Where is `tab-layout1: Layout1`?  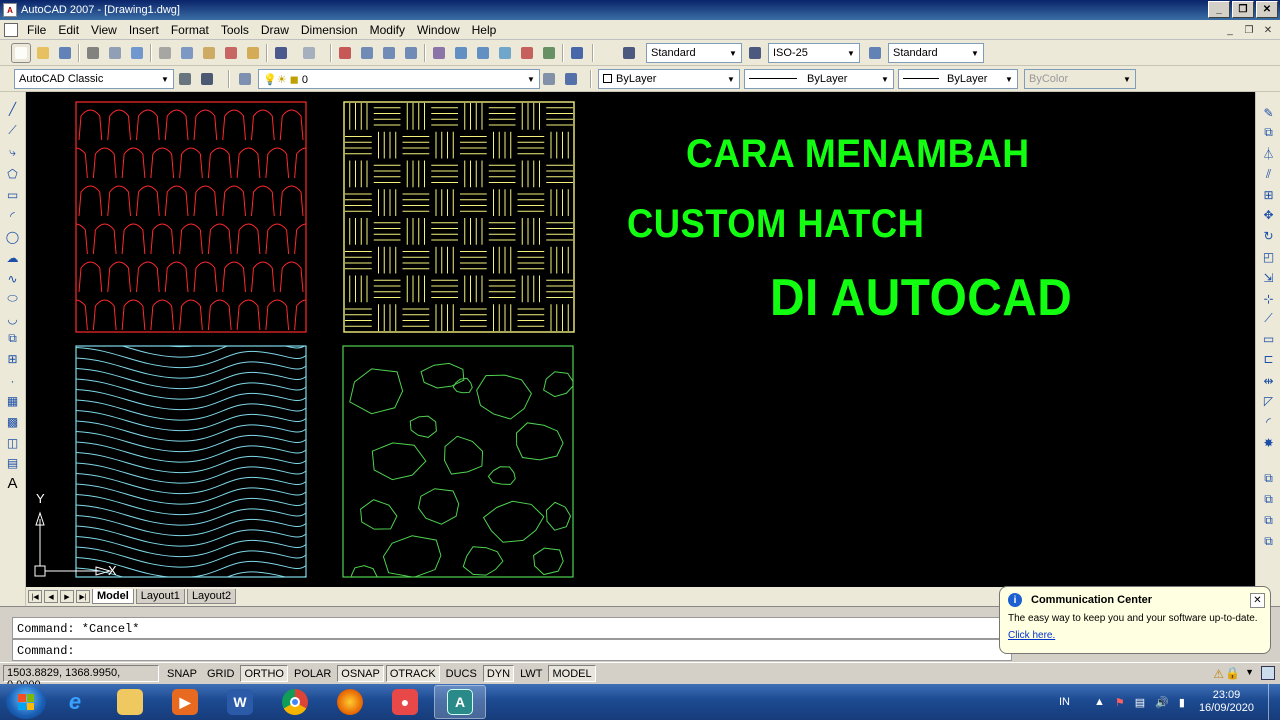
tab-layout1: Layout1 is located at coordinates (160, 596).